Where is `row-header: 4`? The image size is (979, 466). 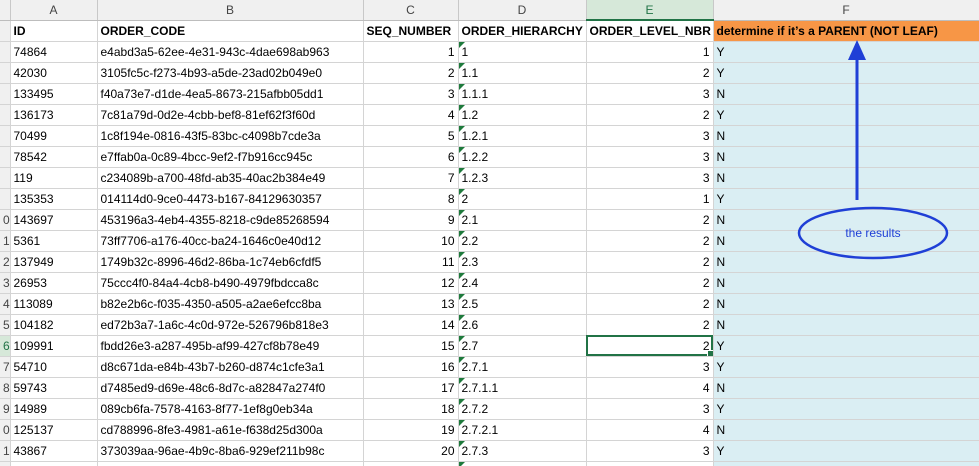
row-header: 4 is located at coordinates (5, 304).